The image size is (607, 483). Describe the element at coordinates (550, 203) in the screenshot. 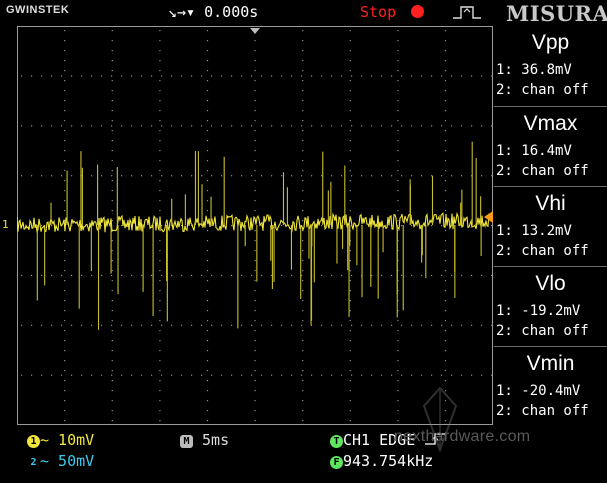

I see `measurement-title: Vhi` at that location.